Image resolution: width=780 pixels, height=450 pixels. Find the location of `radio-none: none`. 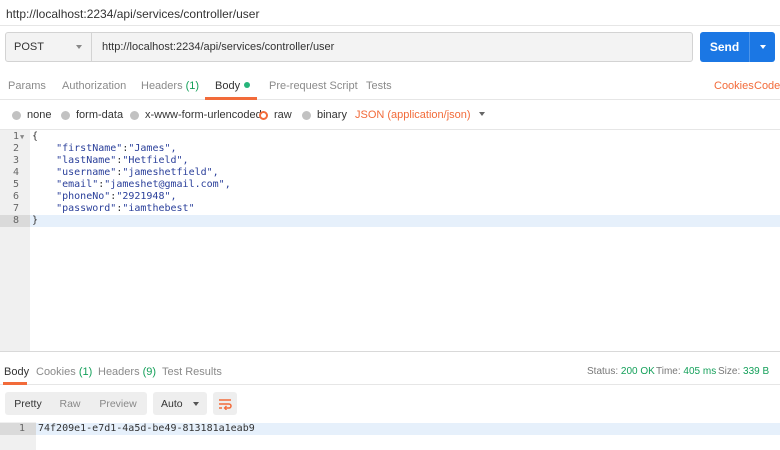

radio-none: none is located at coordinates (31, 115).